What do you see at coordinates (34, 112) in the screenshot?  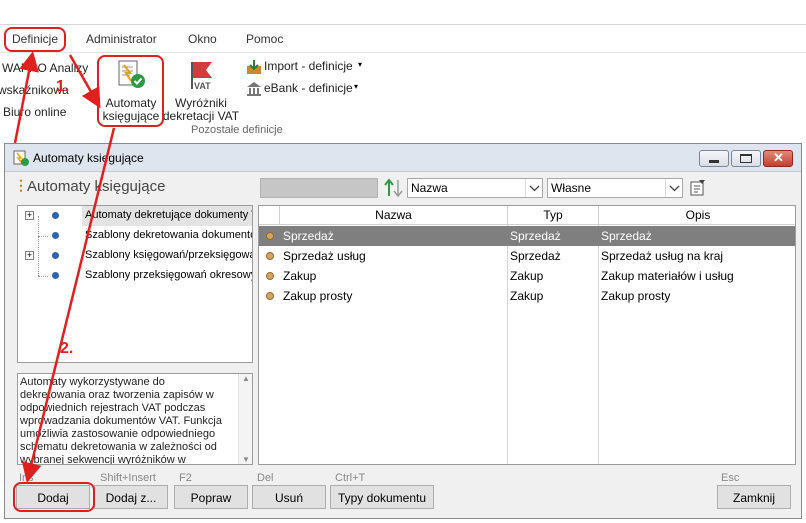 I see `ribbon-biuro-online: Biuro online` at bounding box center [34, 112].